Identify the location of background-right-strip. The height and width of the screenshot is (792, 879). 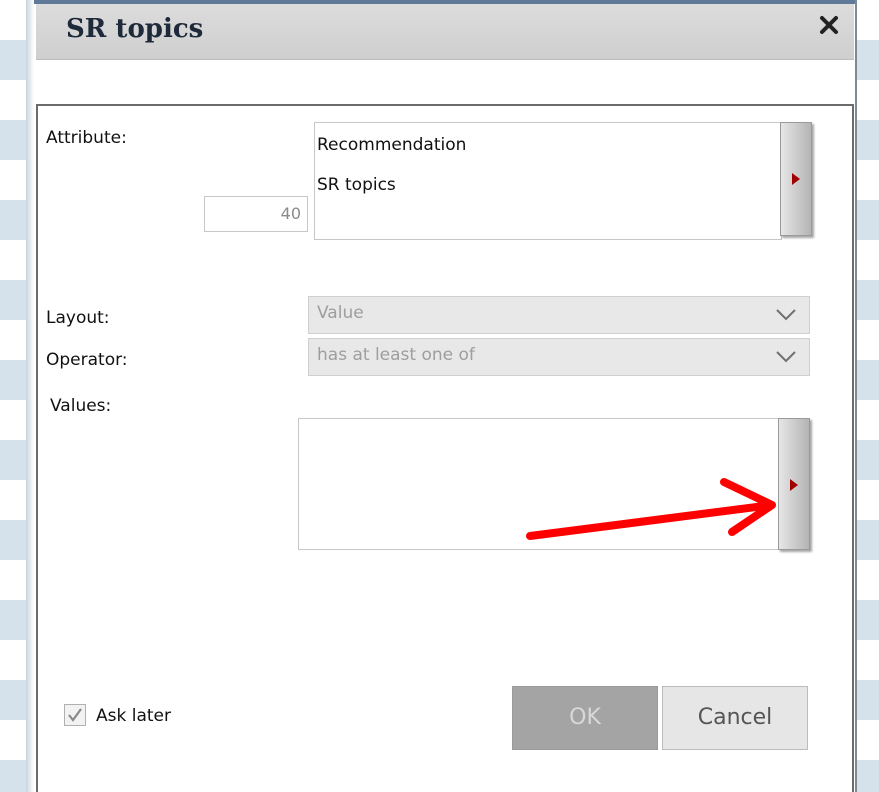
(868, 396).